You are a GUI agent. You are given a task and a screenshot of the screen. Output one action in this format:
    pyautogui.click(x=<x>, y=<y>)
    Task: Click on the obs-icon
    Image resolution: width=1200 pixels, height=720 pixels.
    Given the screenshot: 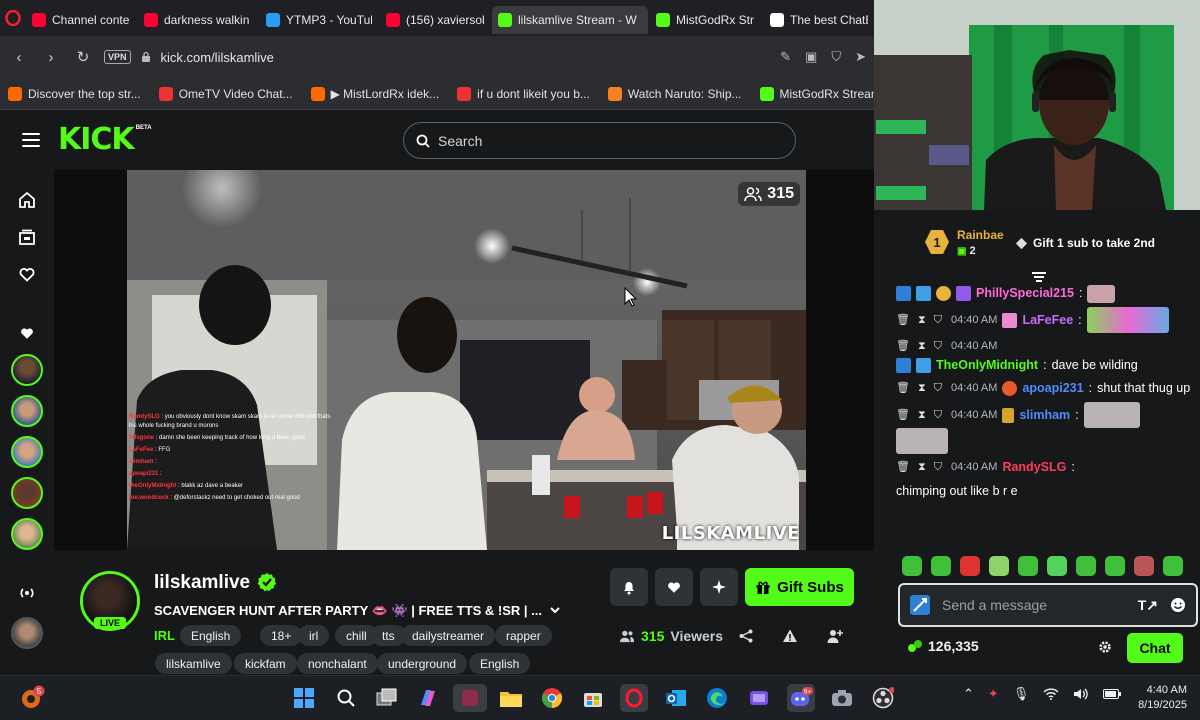 What is the action you would take?
    pyautogui.click(x=883, y=698)
    